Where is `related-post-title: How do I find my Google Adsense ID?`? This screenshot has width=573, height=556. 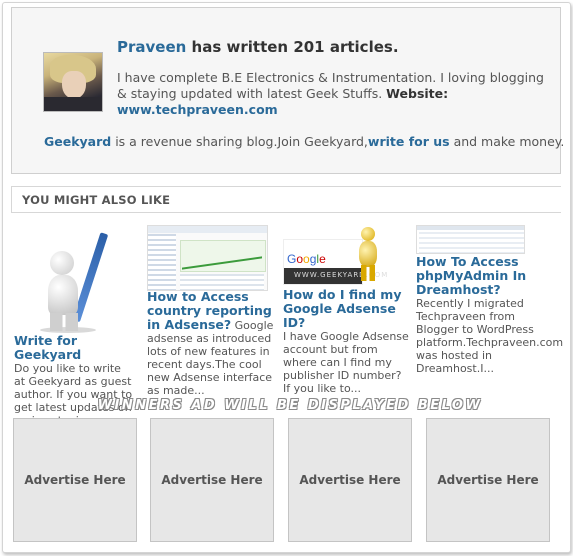
related-post-title: How do I find my Google Adsense ID? is located at coordinates (342, 308).